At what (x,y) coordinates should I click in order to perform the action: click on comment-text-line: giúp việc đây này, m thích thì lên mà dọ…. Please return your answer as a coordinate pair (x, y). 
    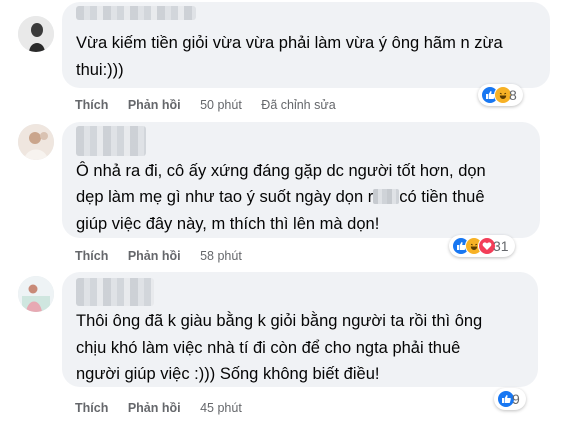
    Looking at the image, I should click on (228, 224).